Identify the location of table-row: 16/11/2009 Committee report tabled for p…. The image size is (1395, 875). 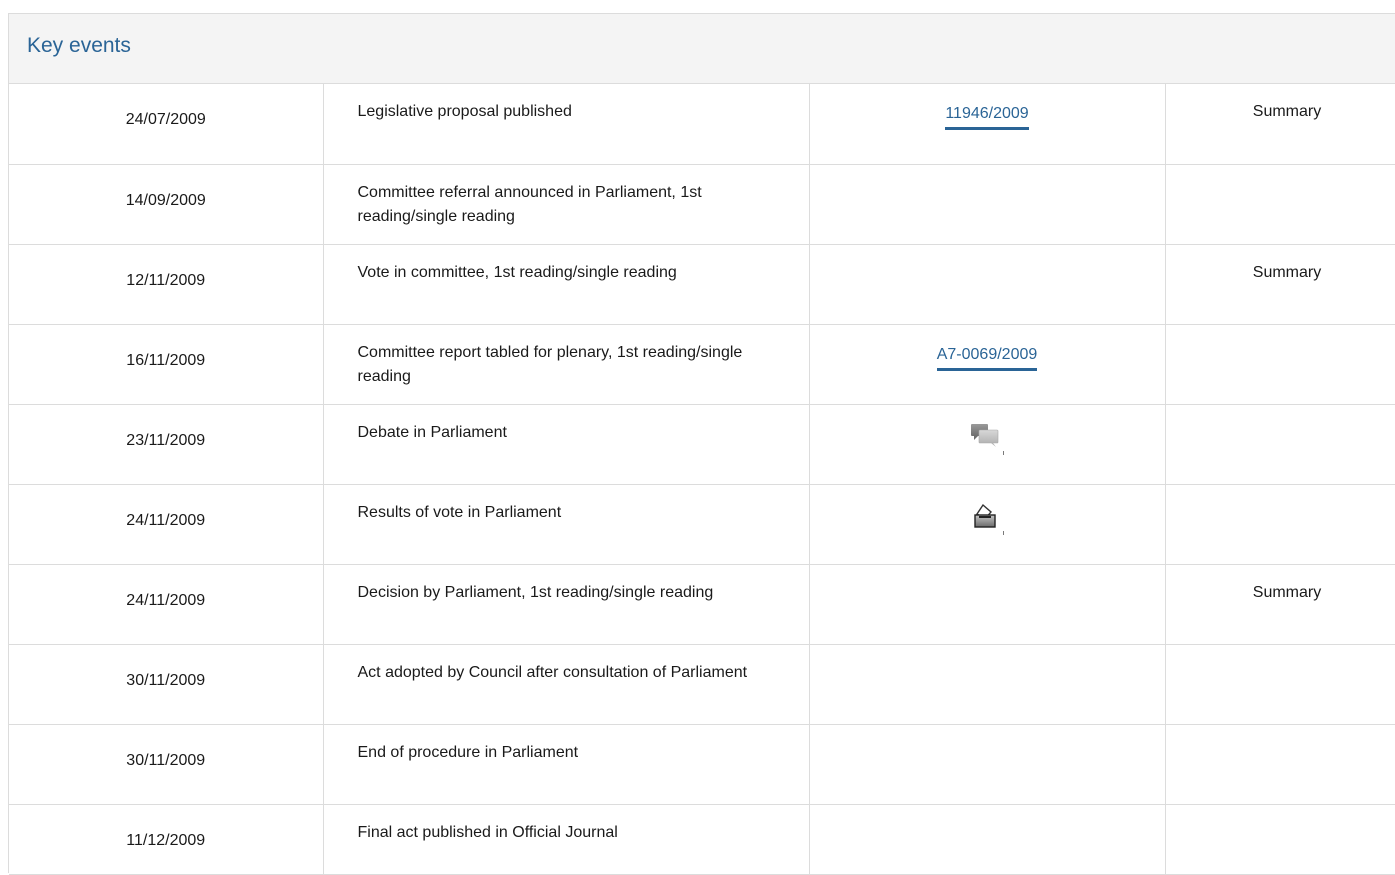
(702, 364).